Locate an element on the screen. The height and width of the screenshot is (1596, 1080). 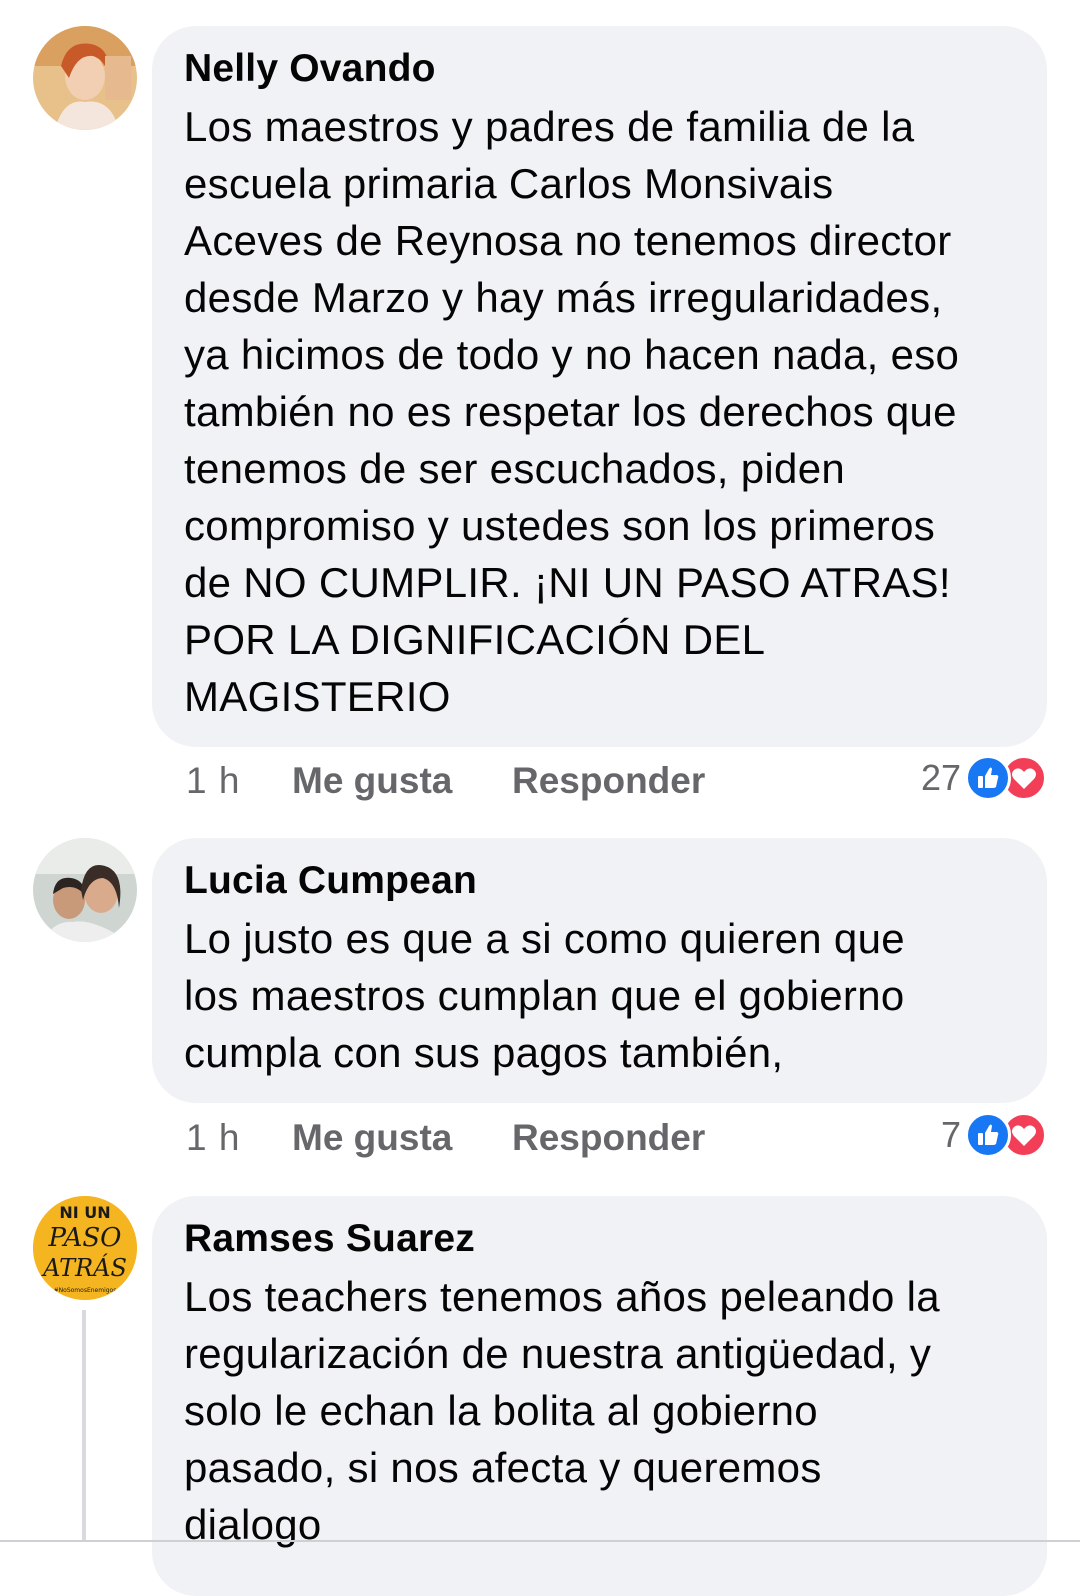
reaction-summary: 27 is located at coordinates (983, 778).